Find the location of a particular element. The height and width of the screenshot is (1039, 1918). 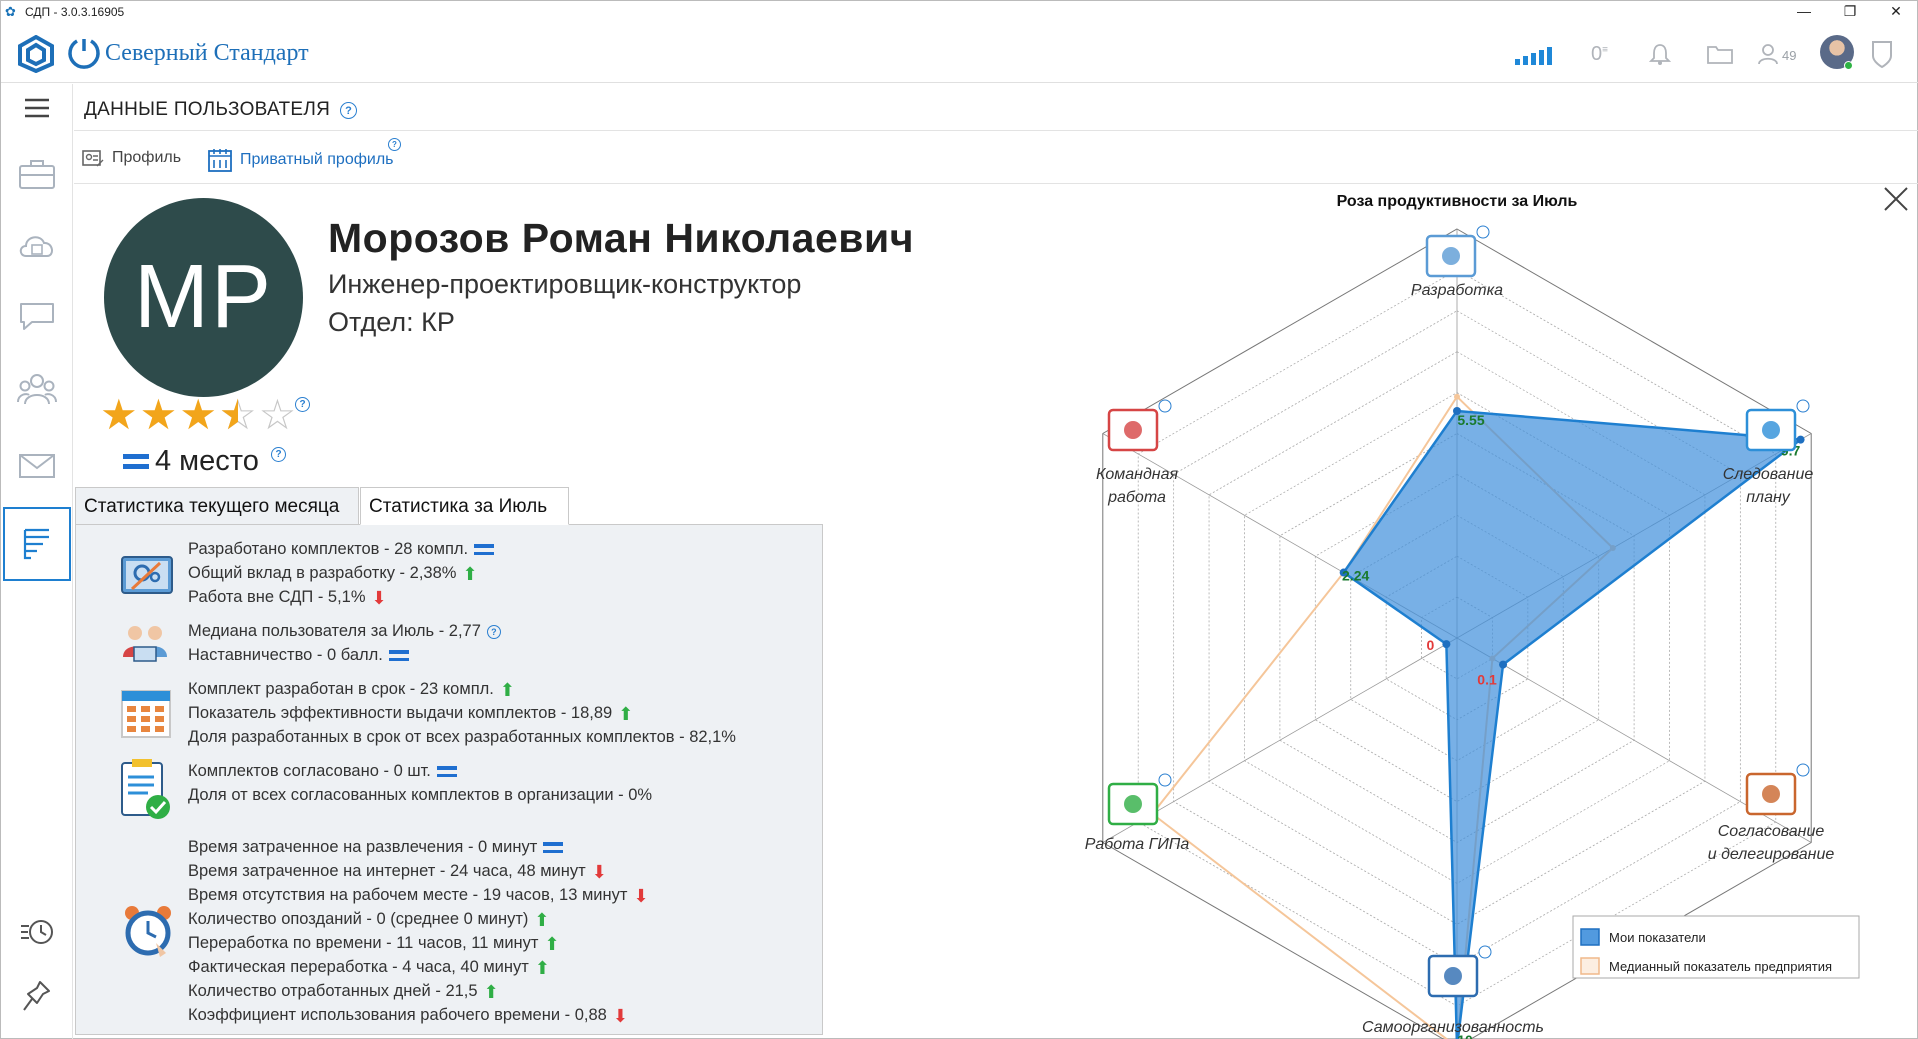

stat-text: Наставничество - 0 балл. is located at coordinates (285, 655).